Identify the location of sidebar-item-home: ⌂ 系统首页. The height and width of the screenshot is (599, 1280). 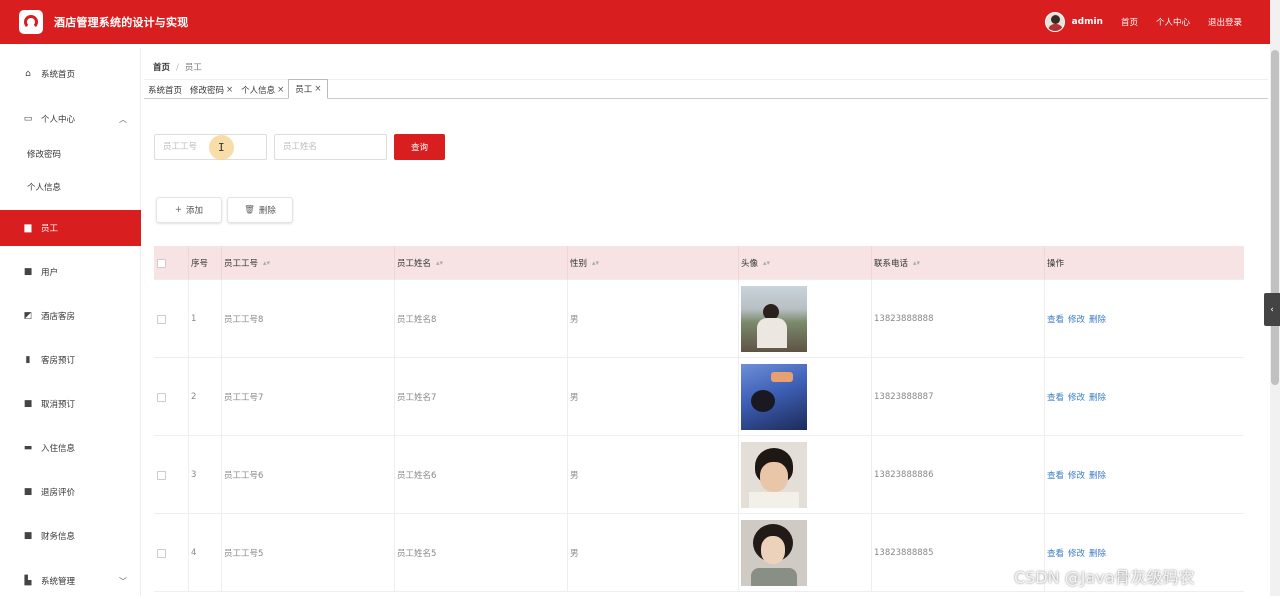
(70, 74).